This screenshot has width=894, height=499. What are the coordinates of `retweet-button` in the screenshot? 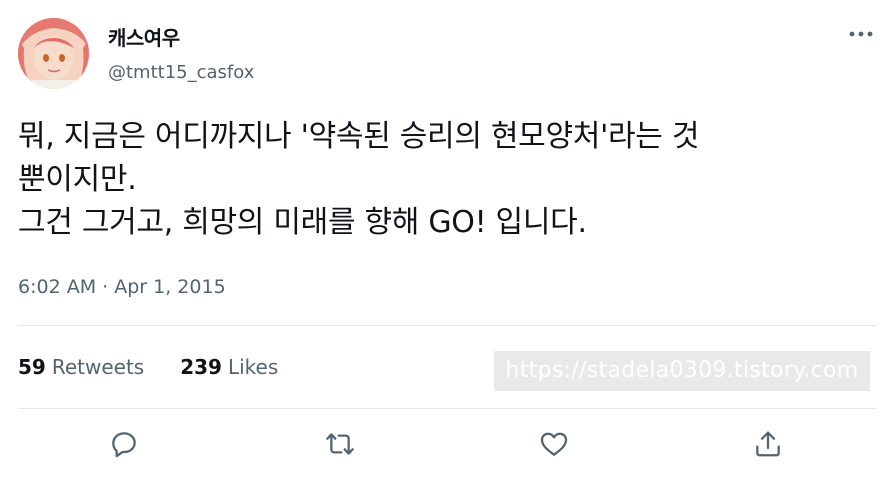 It's located at (340, 444).